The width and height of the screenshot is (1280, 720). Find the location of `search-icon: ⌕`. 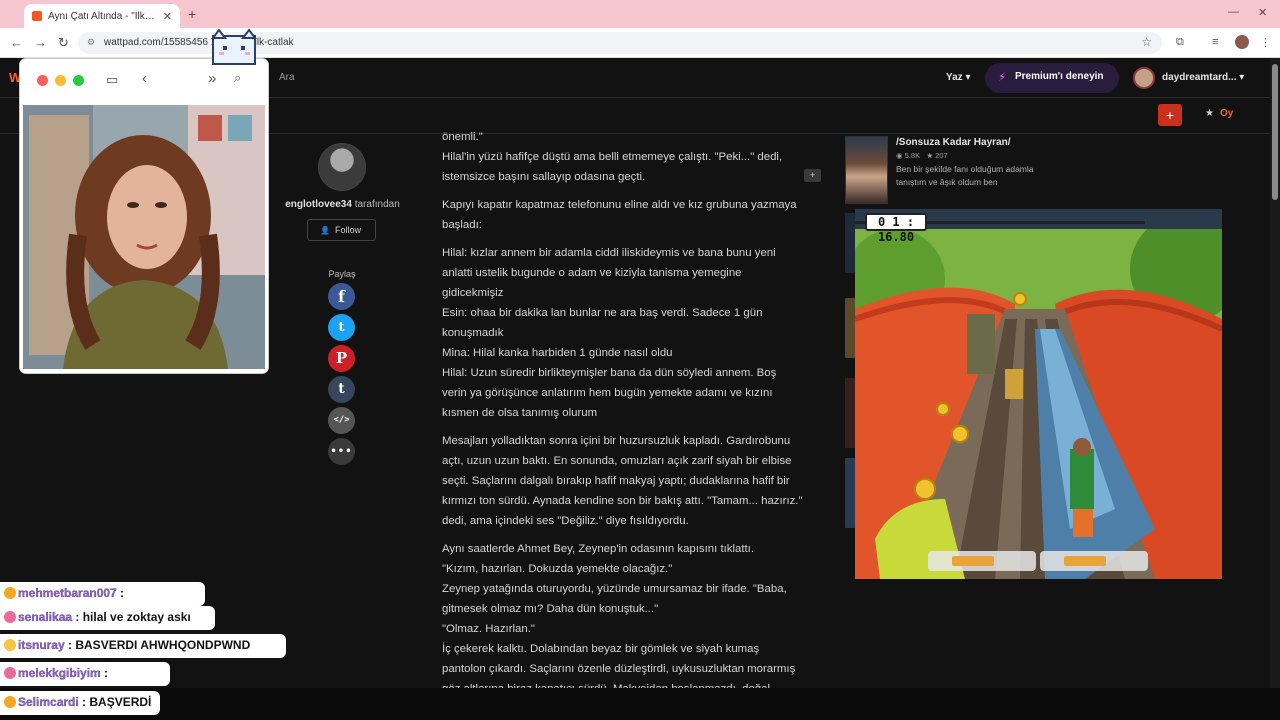

search-icon: ⌕ is located at coordinates (237, 78).